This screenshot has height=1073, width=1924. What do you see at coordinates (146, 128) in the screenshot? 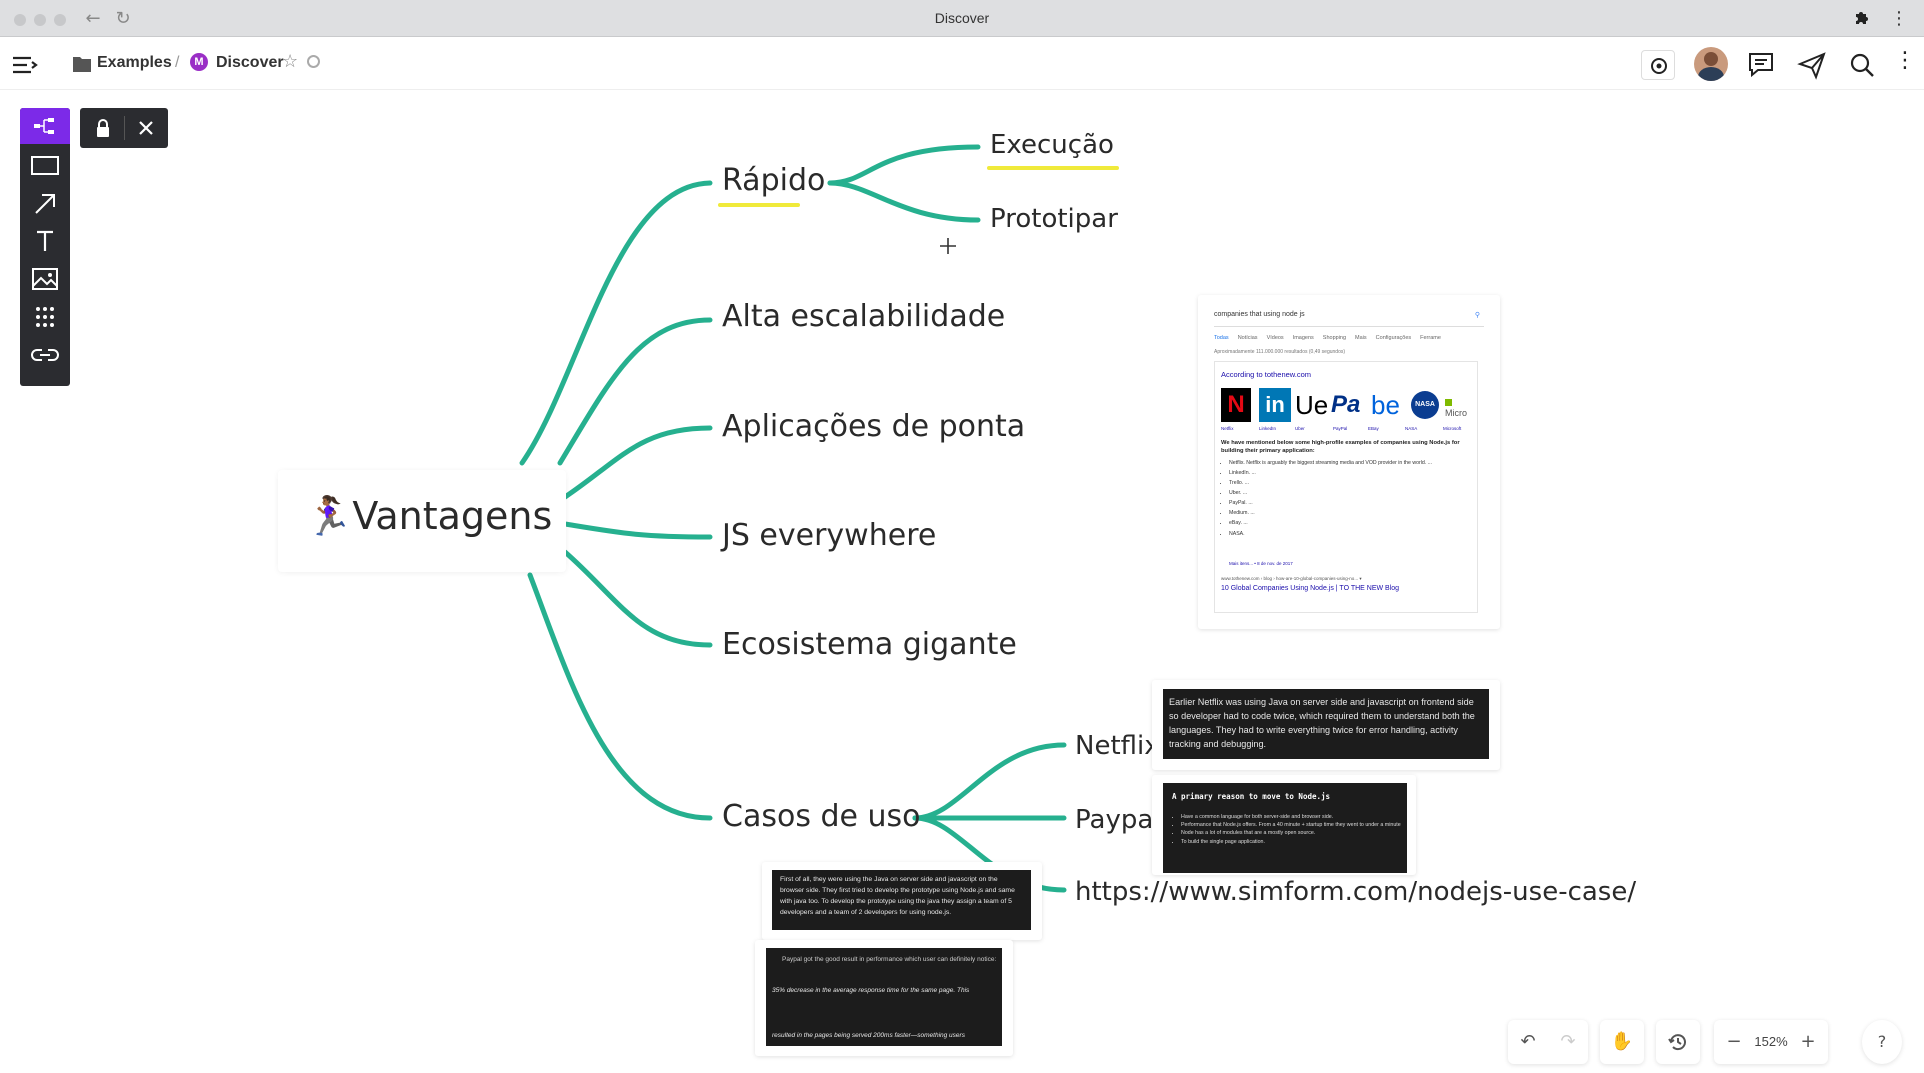
I see `close-icon` at bounding box center [146, 128].